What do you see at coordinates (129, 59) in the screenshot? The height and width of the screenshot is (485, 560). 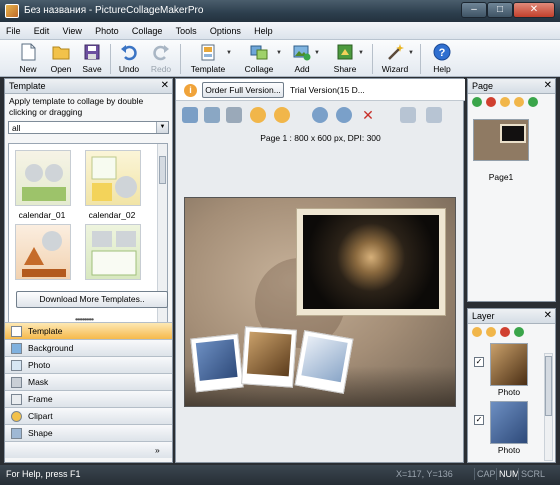 I see `undo-button: Undo` at bounding box center [129, 59].